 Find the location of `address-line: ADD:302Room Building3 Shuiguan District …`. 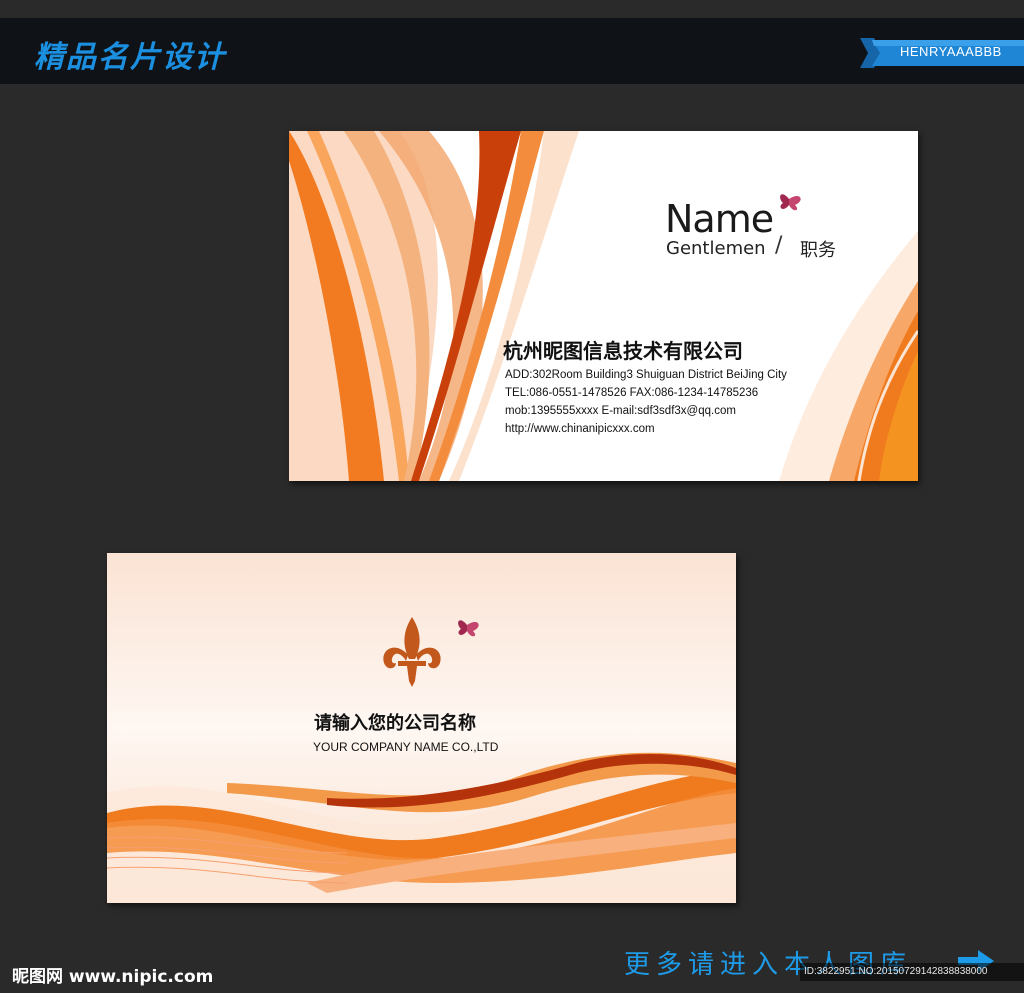

address-line: ADD:302Room Building3 Shuiguan District … is located at coordinates (646, 375).